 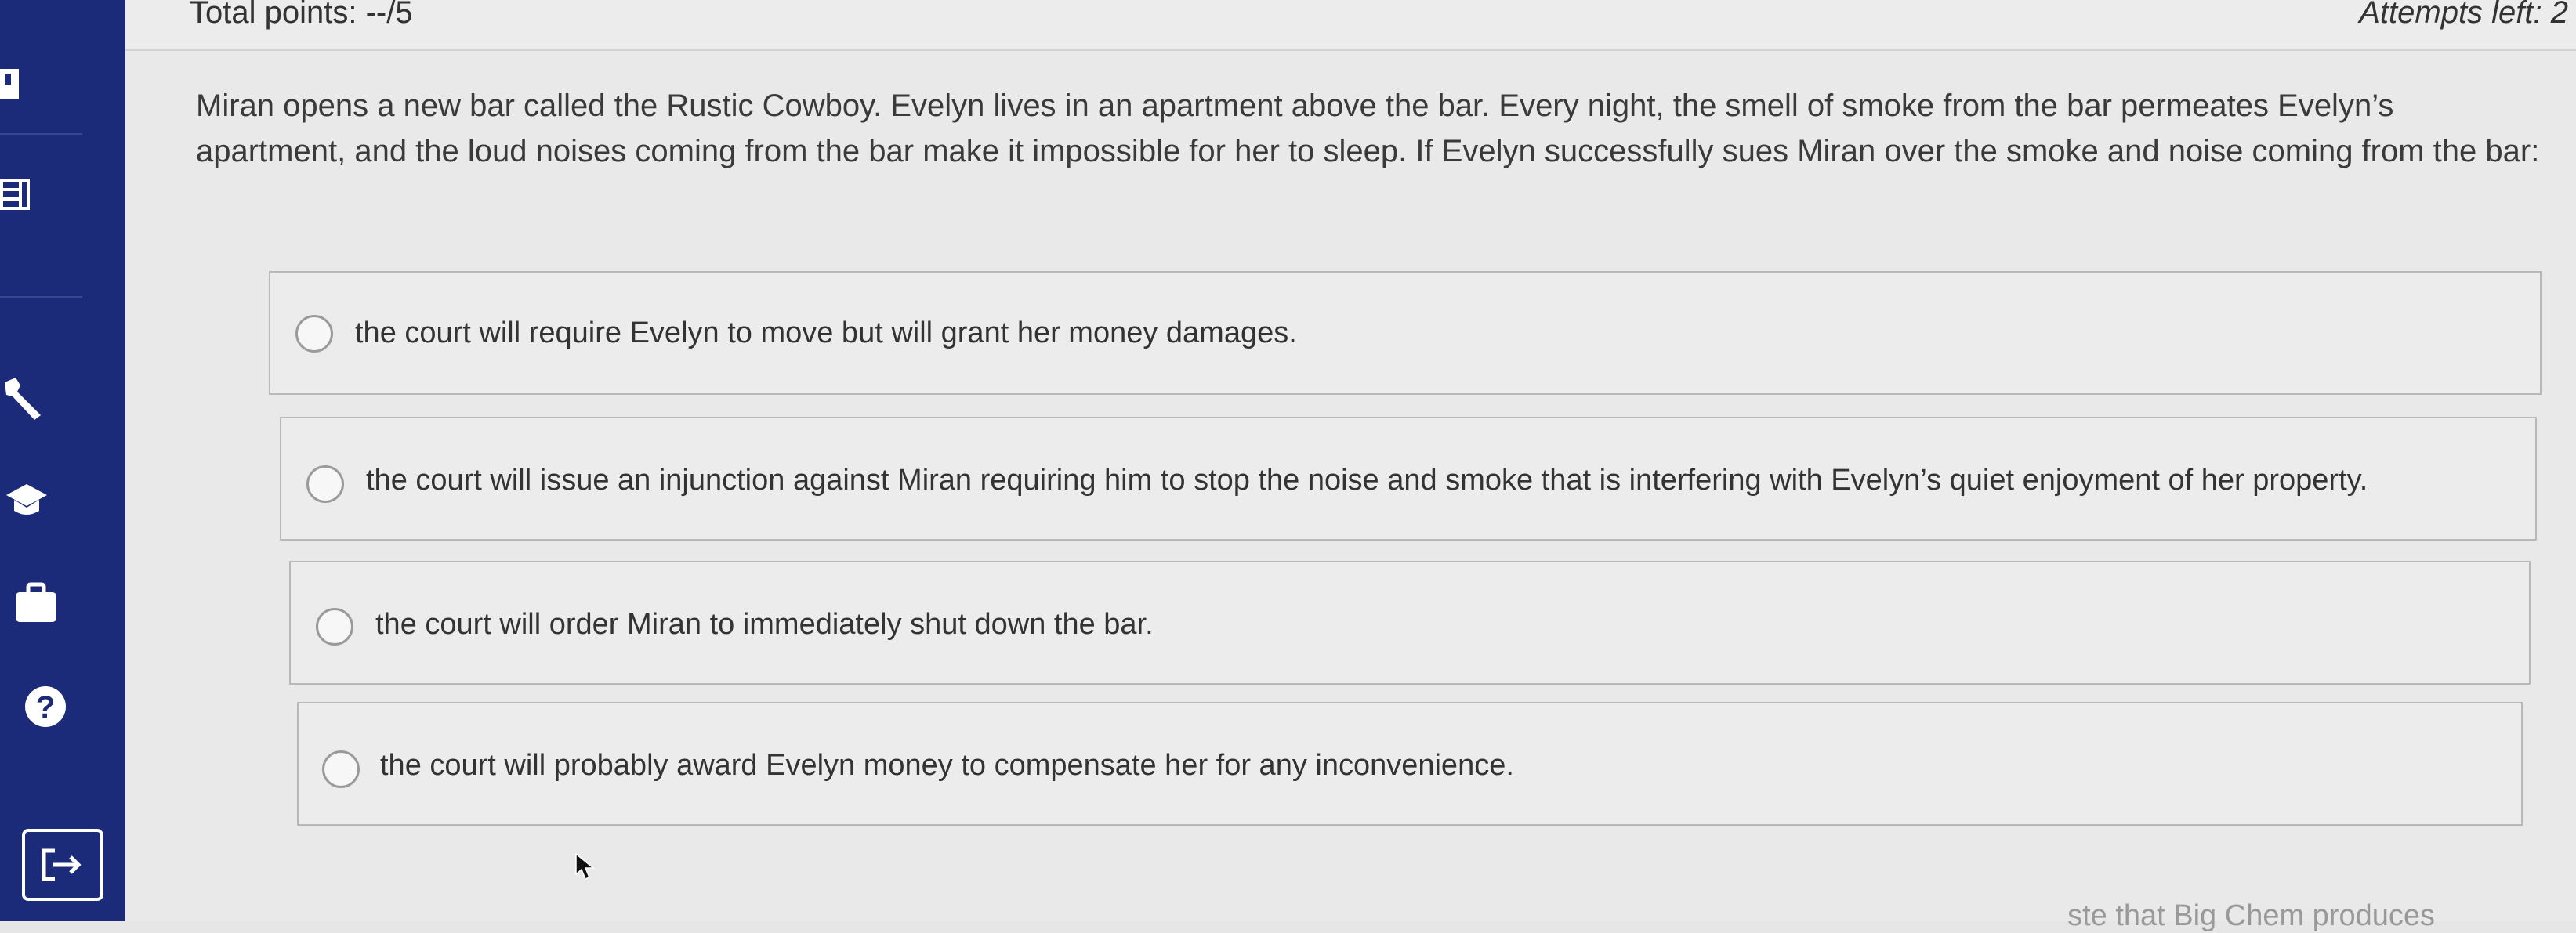 What do you see at coordinates (15, 194) in the screenshot?
I see `gradebook-icon` at bounding box center [15, 194].